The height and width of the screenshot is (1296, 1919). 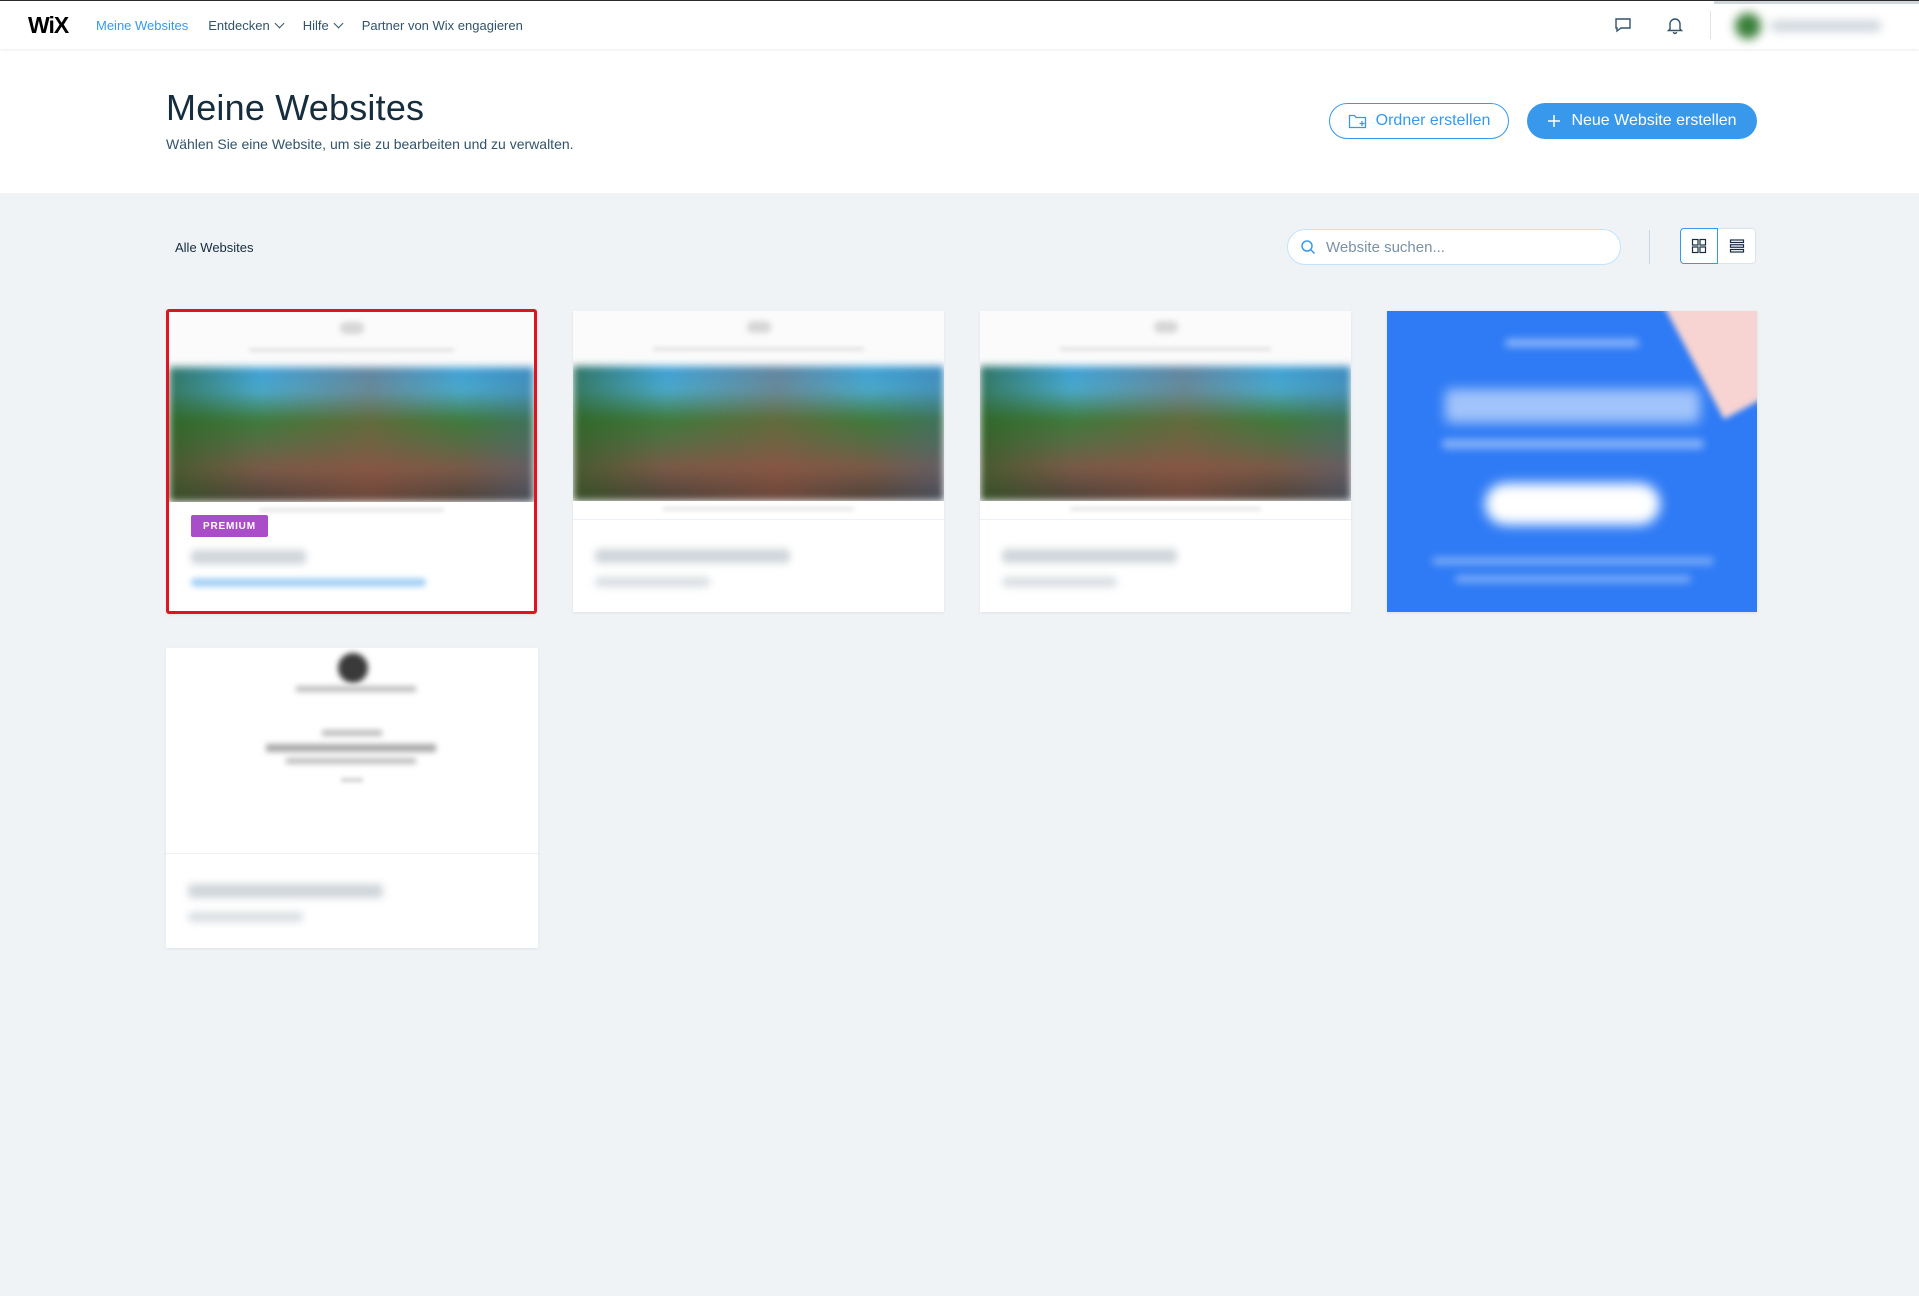 I want to click on nav-item-partner: Partner von Wix engagieren, so click(x=442, y=25).